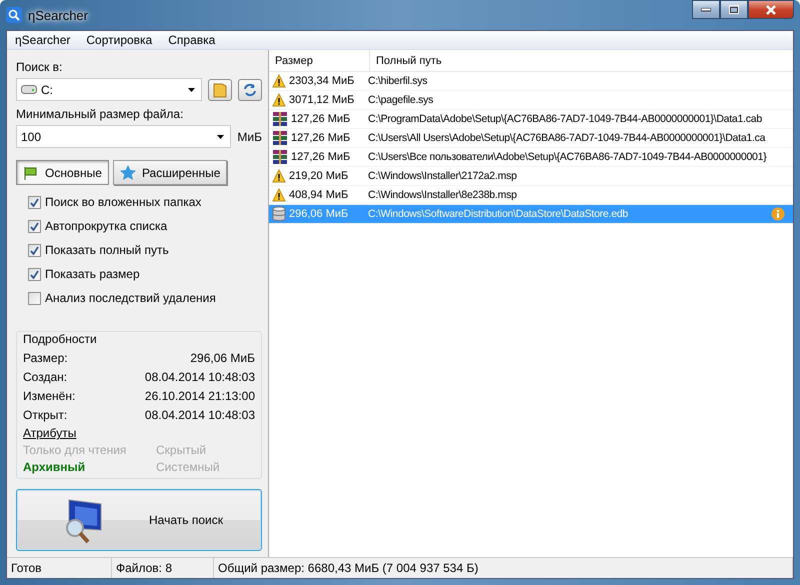 Image resolution: width=800 pixels, height=585 pixels. What do you see at coordinates (145, 226) in the screenshot?
I see `checkbox-option: Автопрокрутка списка` at bounding box center [145, 226].